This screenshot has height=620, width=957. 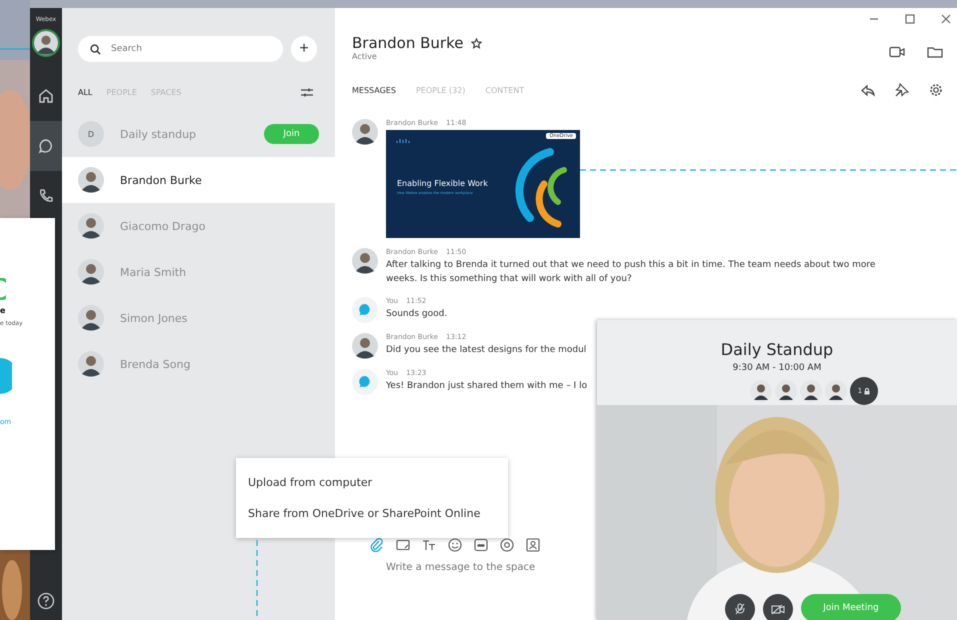 I want to click on space-avatar: D, so click(x=91, y=134).